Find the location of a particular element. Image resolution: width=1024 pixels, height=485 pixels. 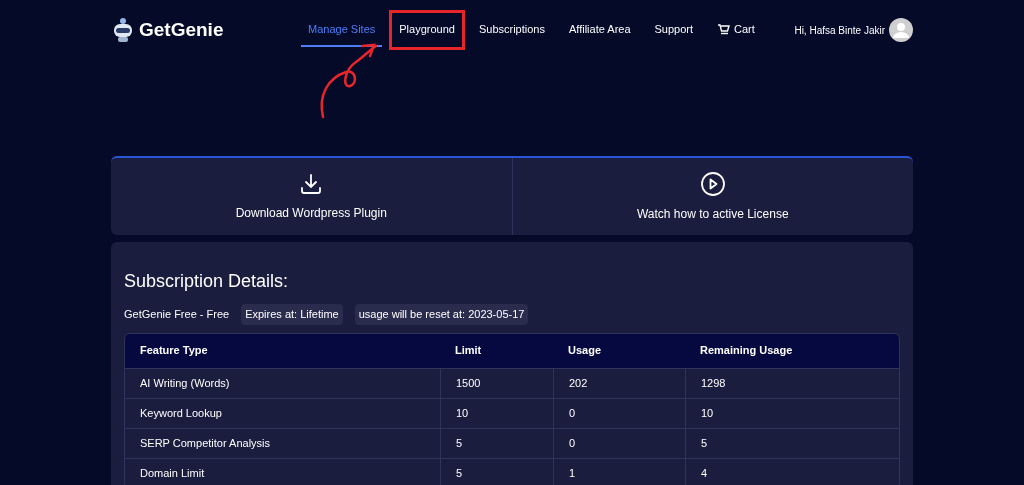

nav-link: Playground is located at coordinates (427, 30).